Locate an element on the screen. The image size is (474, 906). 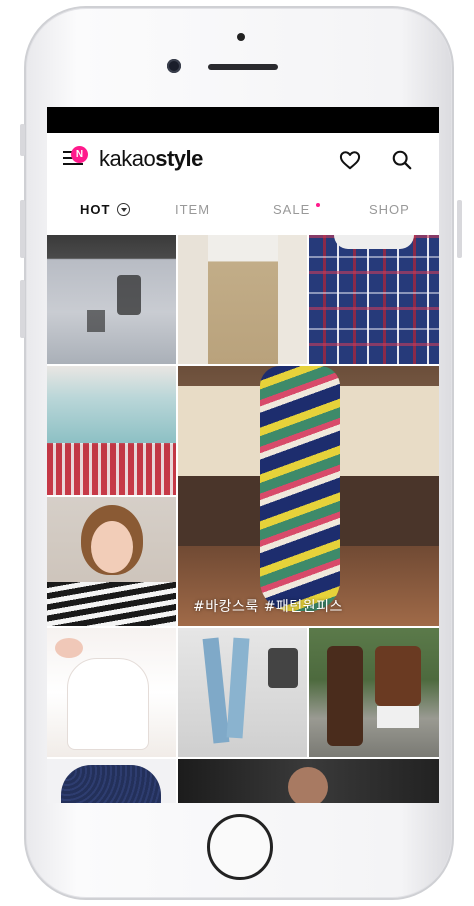
tab-hot: HOT is located at coordinates (95, 209).